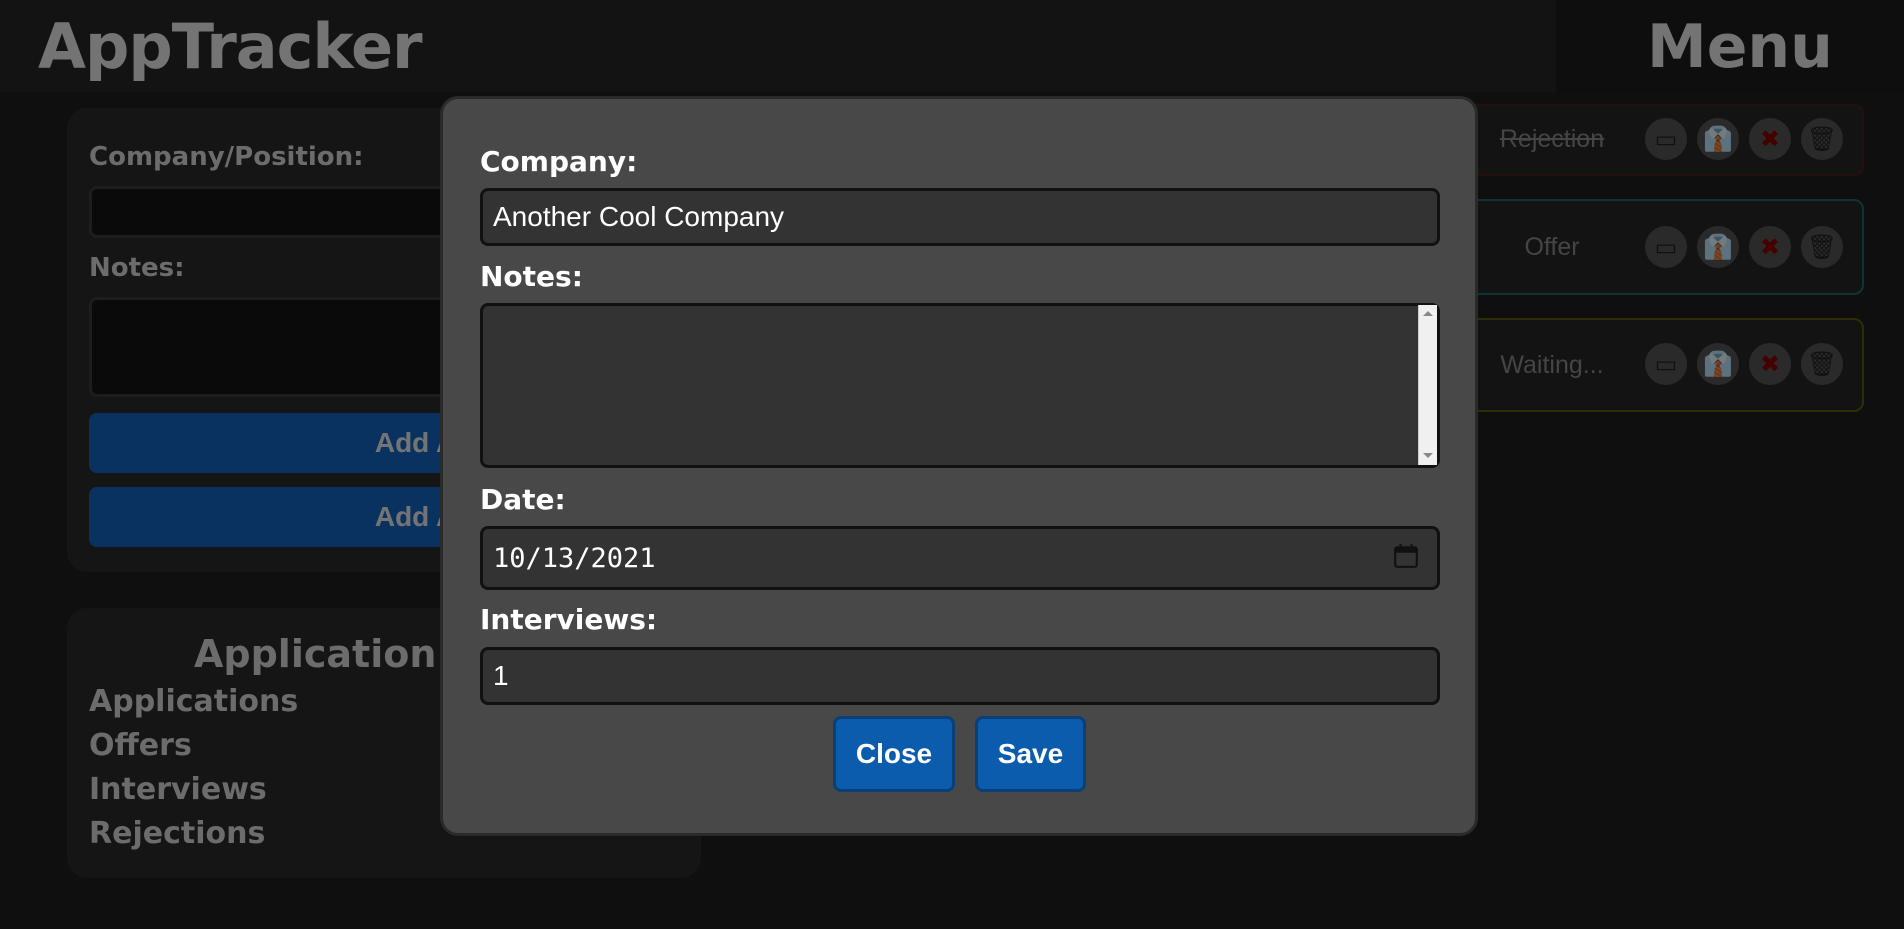 The image size is (1904, 929). I want to click on close-button: Close, so click(894, 754).